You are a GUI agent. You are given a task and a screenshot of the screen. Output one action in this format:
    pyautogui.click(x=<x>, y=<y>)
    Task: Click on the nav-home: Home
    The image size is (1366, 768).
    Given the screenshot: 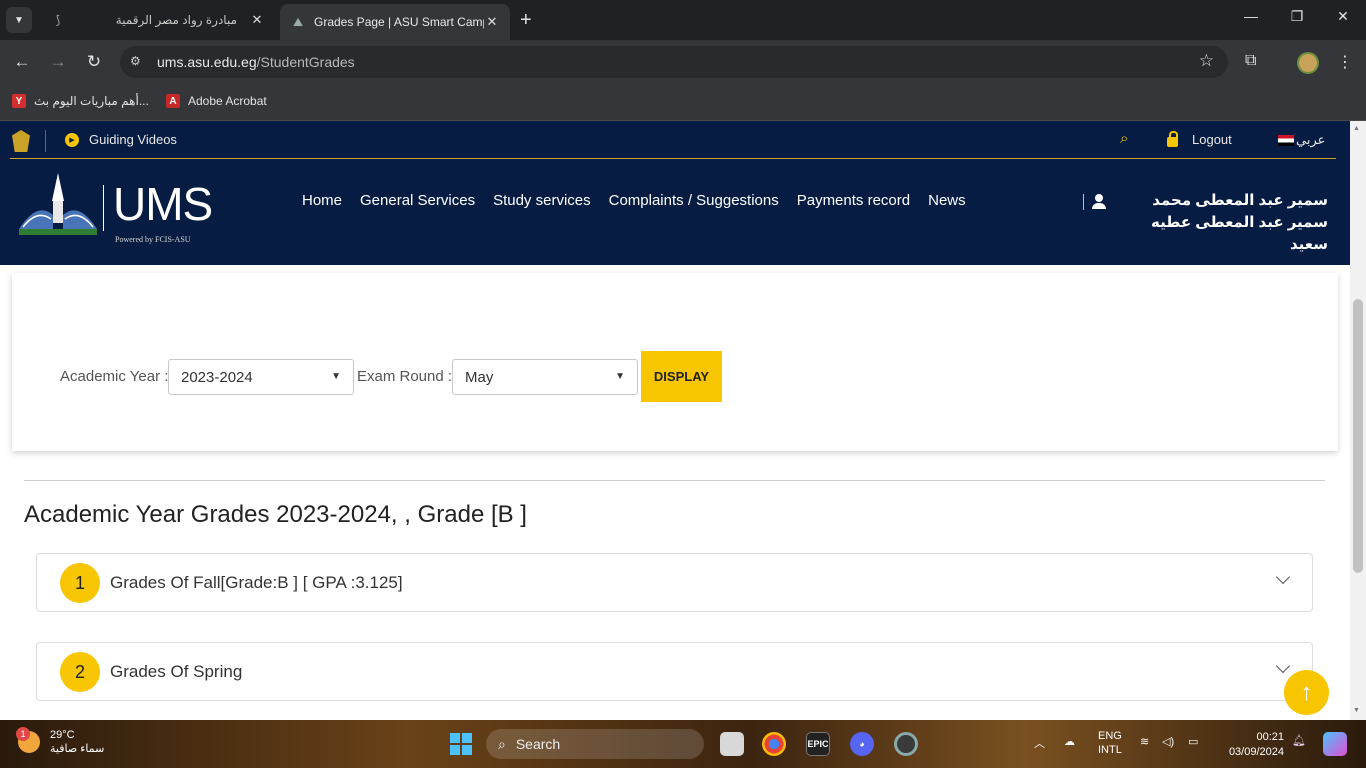 What is the action you would take?
    pyautogui.click(x=322, y=200)
    